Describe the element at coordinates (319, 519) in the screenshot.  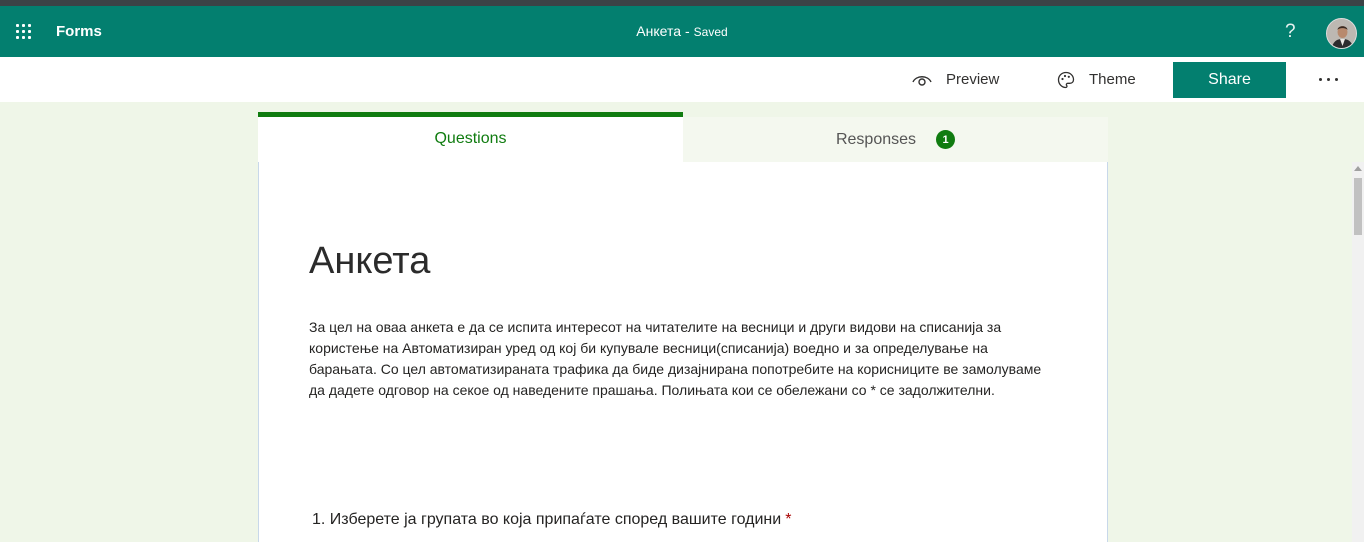
I see `question-number: 1.` at that location.